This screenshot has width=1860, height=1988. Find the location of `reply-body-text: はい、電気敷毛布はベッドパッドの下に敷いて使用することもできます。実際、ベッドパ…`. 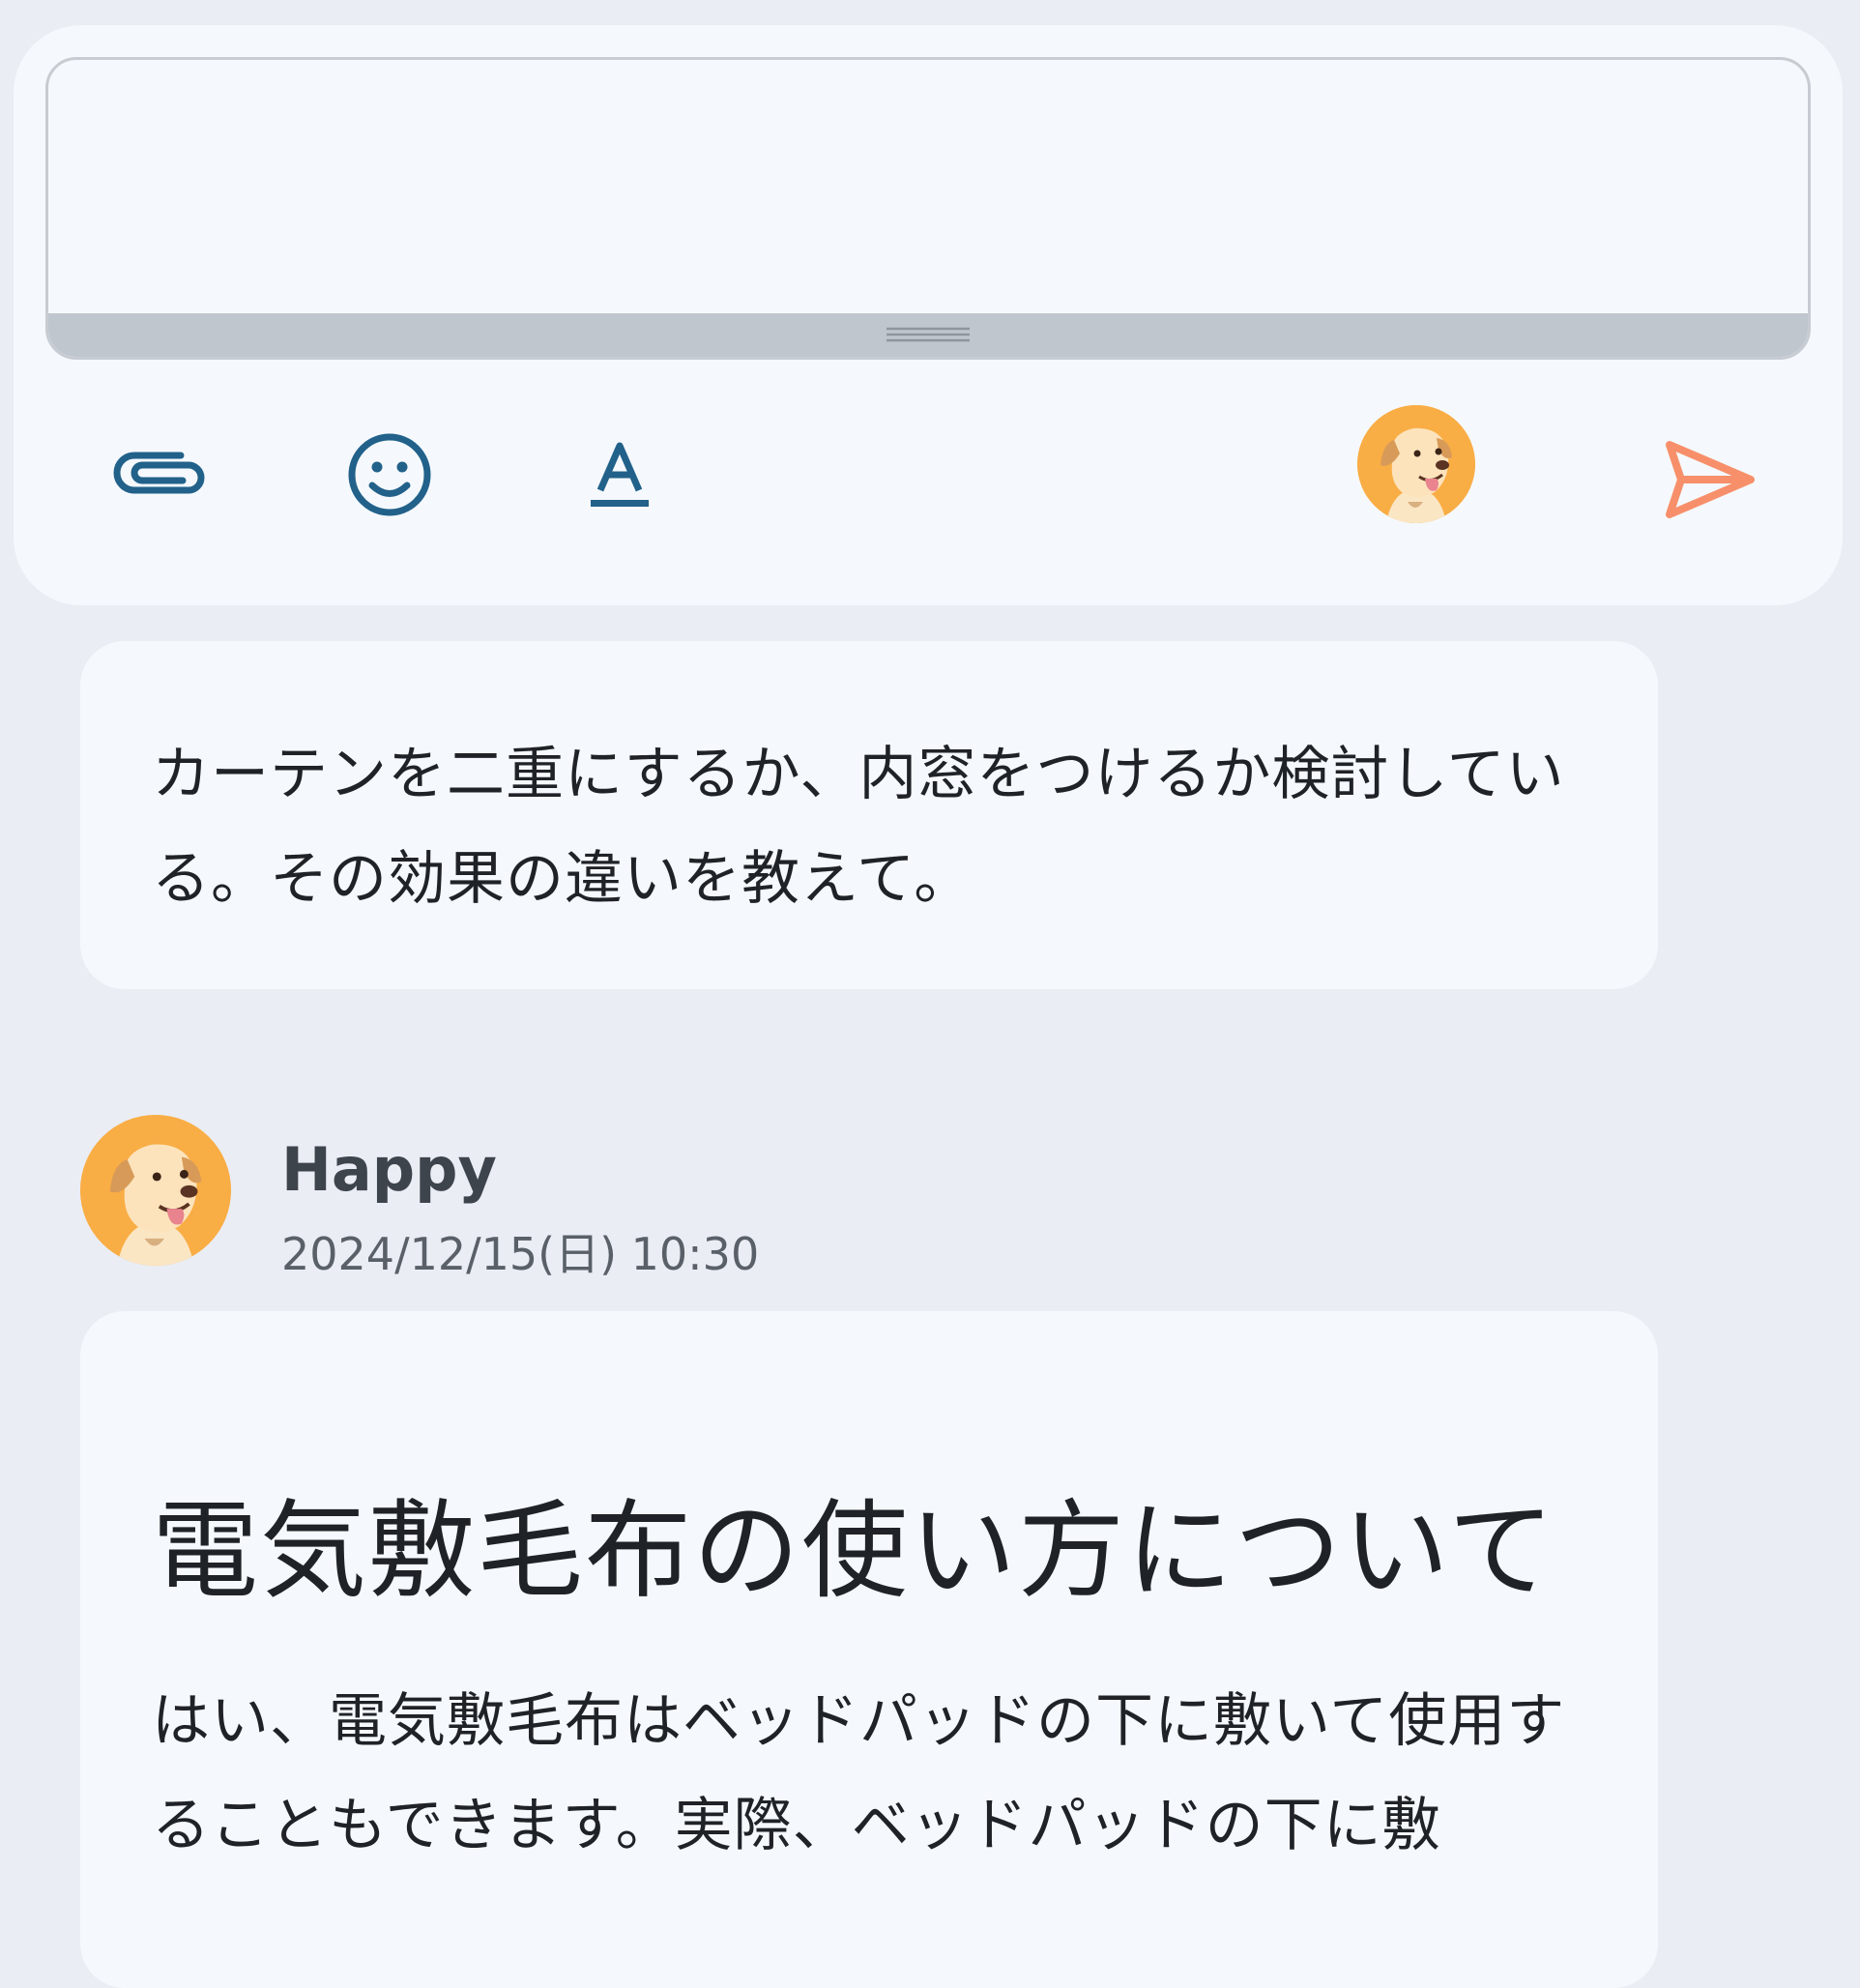

reply-body-text: はい、電気敷毛布はベッドパッドの下に敷いて使用することもできます。実際、ベッドパ… is located at coordinates (859, 1773).